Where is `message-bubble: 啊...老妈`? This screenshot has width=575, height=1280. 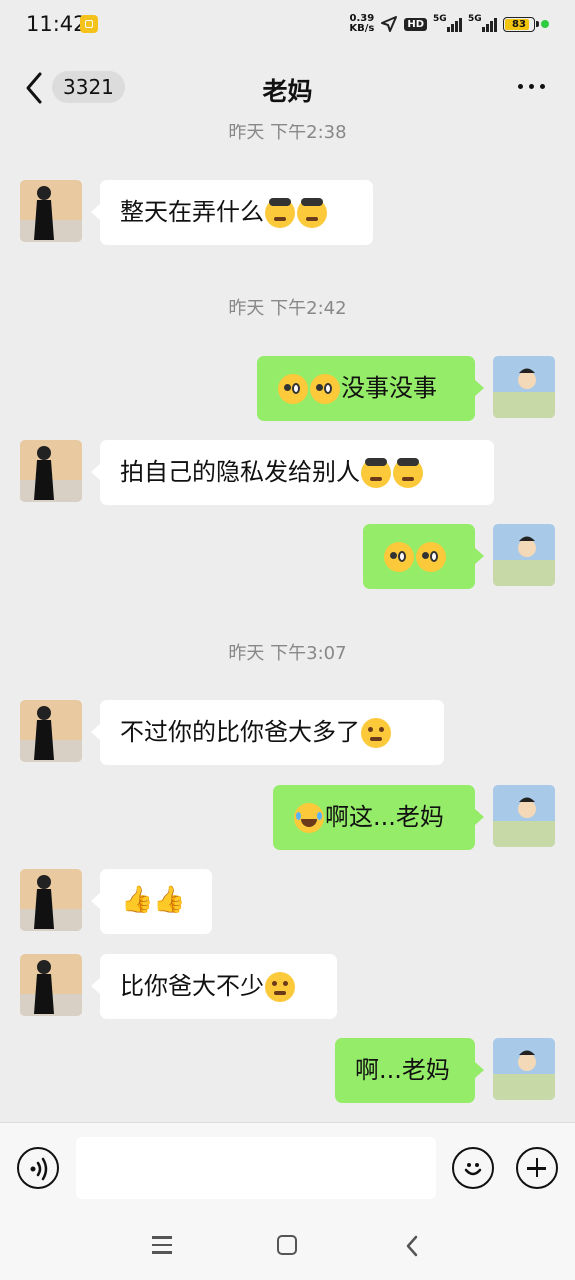
message-bubble: 啊...老妈 is located at coordinates (409, 1070).